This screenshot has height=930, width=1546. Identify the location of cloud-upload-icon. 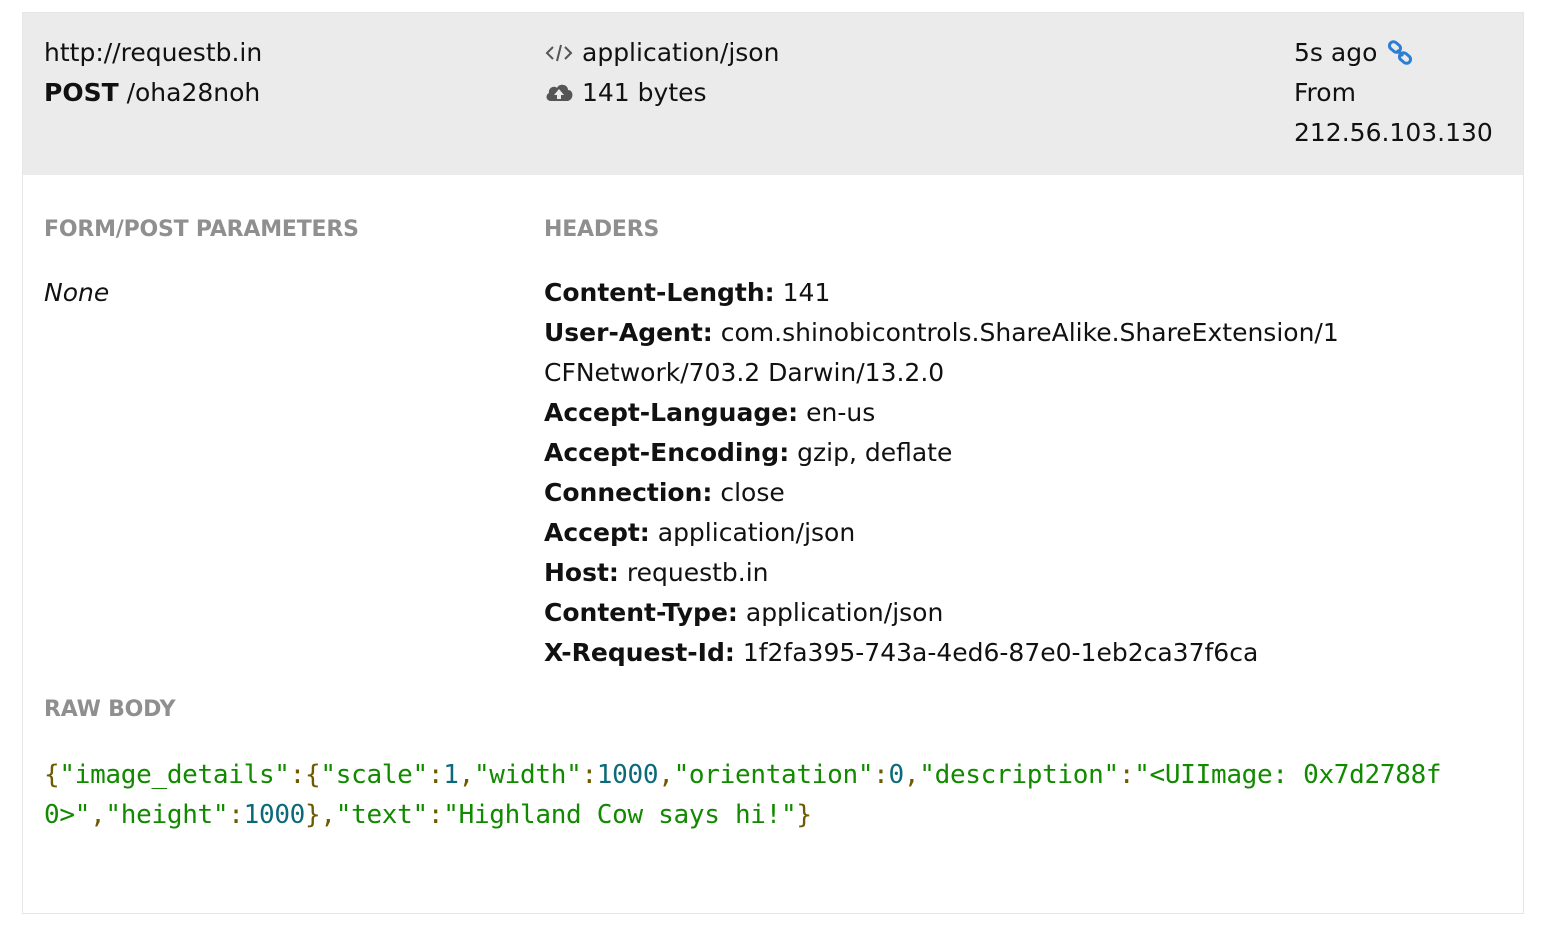
(559, 93).